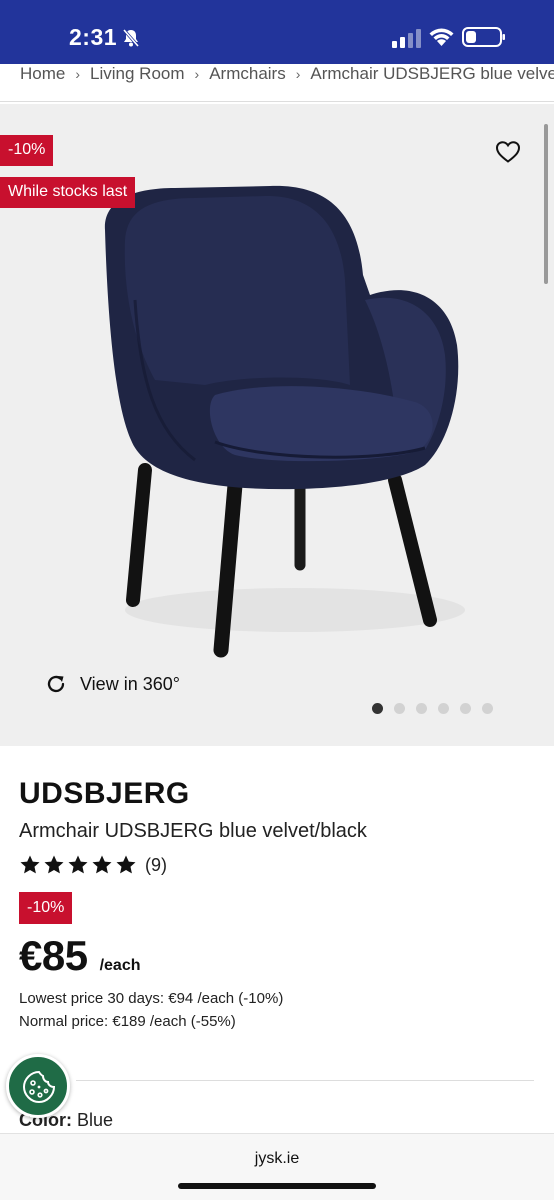 The height and width of the screenshot is (1200, 554). I want to click on rating-stars, so click(78, 865).